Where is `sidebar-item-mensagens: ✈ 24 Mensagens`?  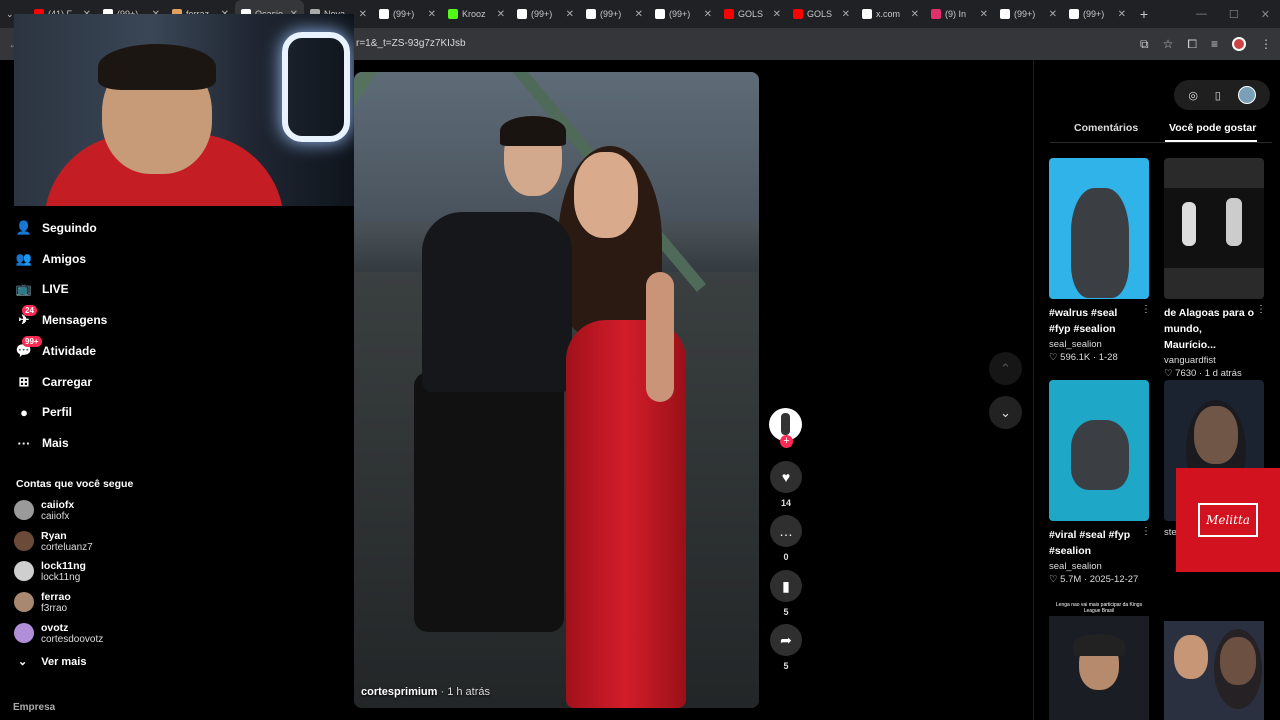 sidebar-item-mensagens: ✈ 24 Mensagens is located at coordinates (61, 318).